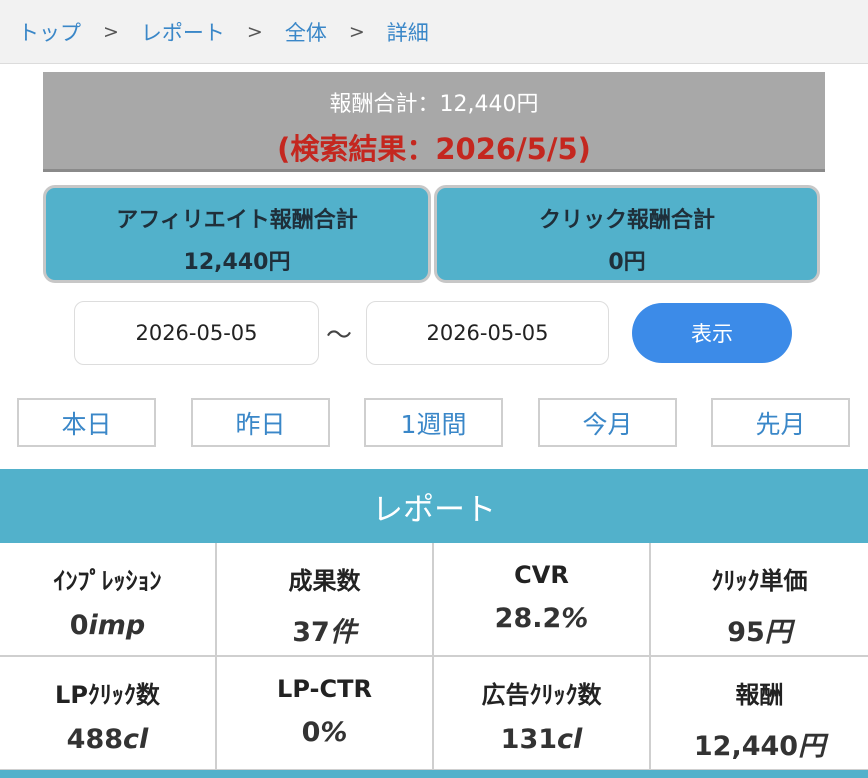  I want to click on metric-label: ｸﾘｯｸ単価, so click(759, 581).